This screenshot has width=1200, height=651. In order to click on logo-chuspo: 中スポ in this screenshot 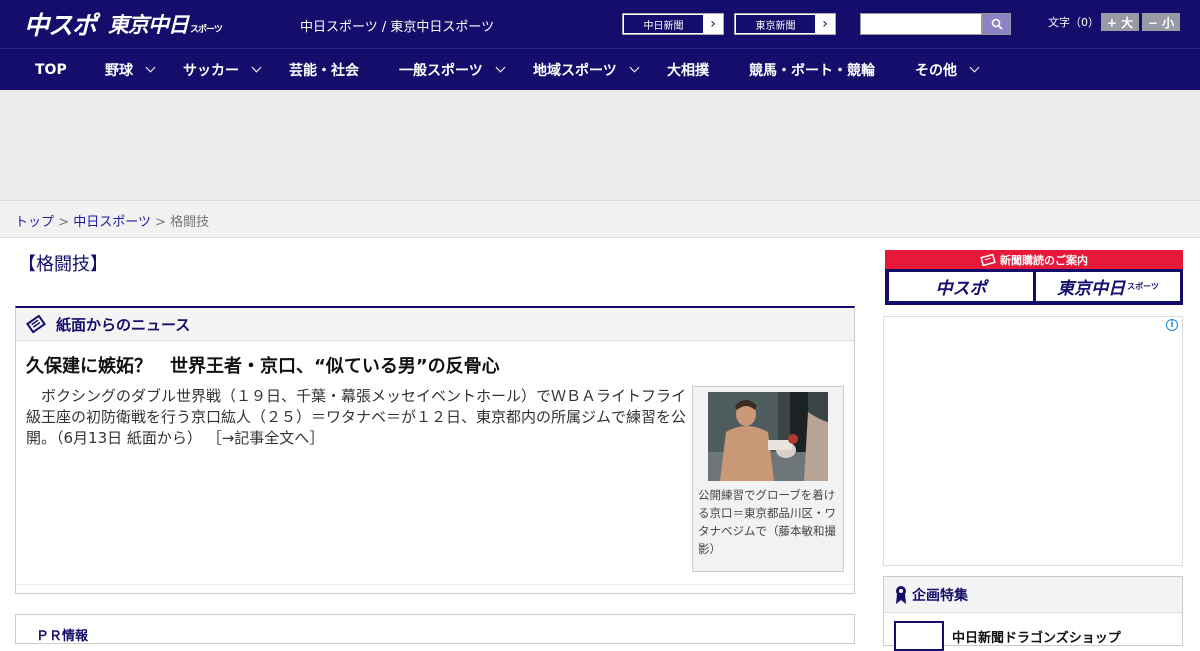, I will do `click(60, 24)`.